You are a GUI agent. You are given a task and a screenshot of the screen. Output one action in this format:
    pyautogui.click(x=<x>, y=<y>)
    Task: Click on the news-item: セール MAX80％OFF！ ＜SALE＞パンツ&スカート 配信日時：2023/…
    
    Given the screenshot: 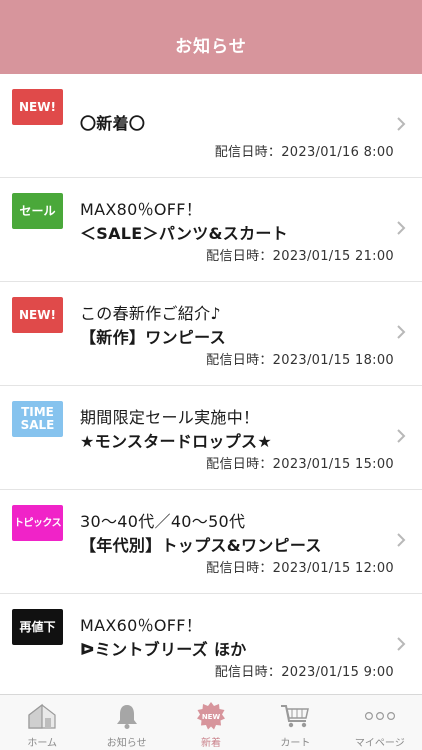 What is the action you would take?
    pyautogui.click(x=211, y=230)
    